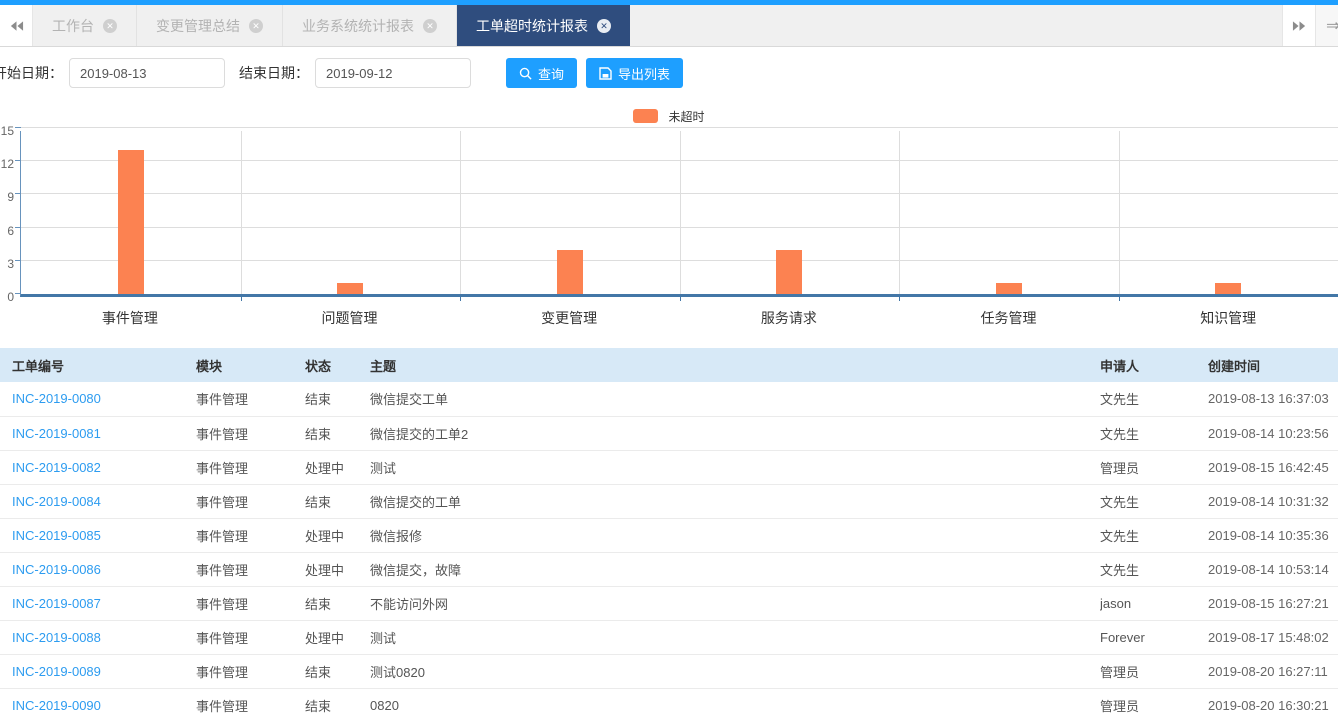  Describe the element at coordinates (56, 705) in the screenshot. I see `order-id-link: INC-2019-0090` at that location.